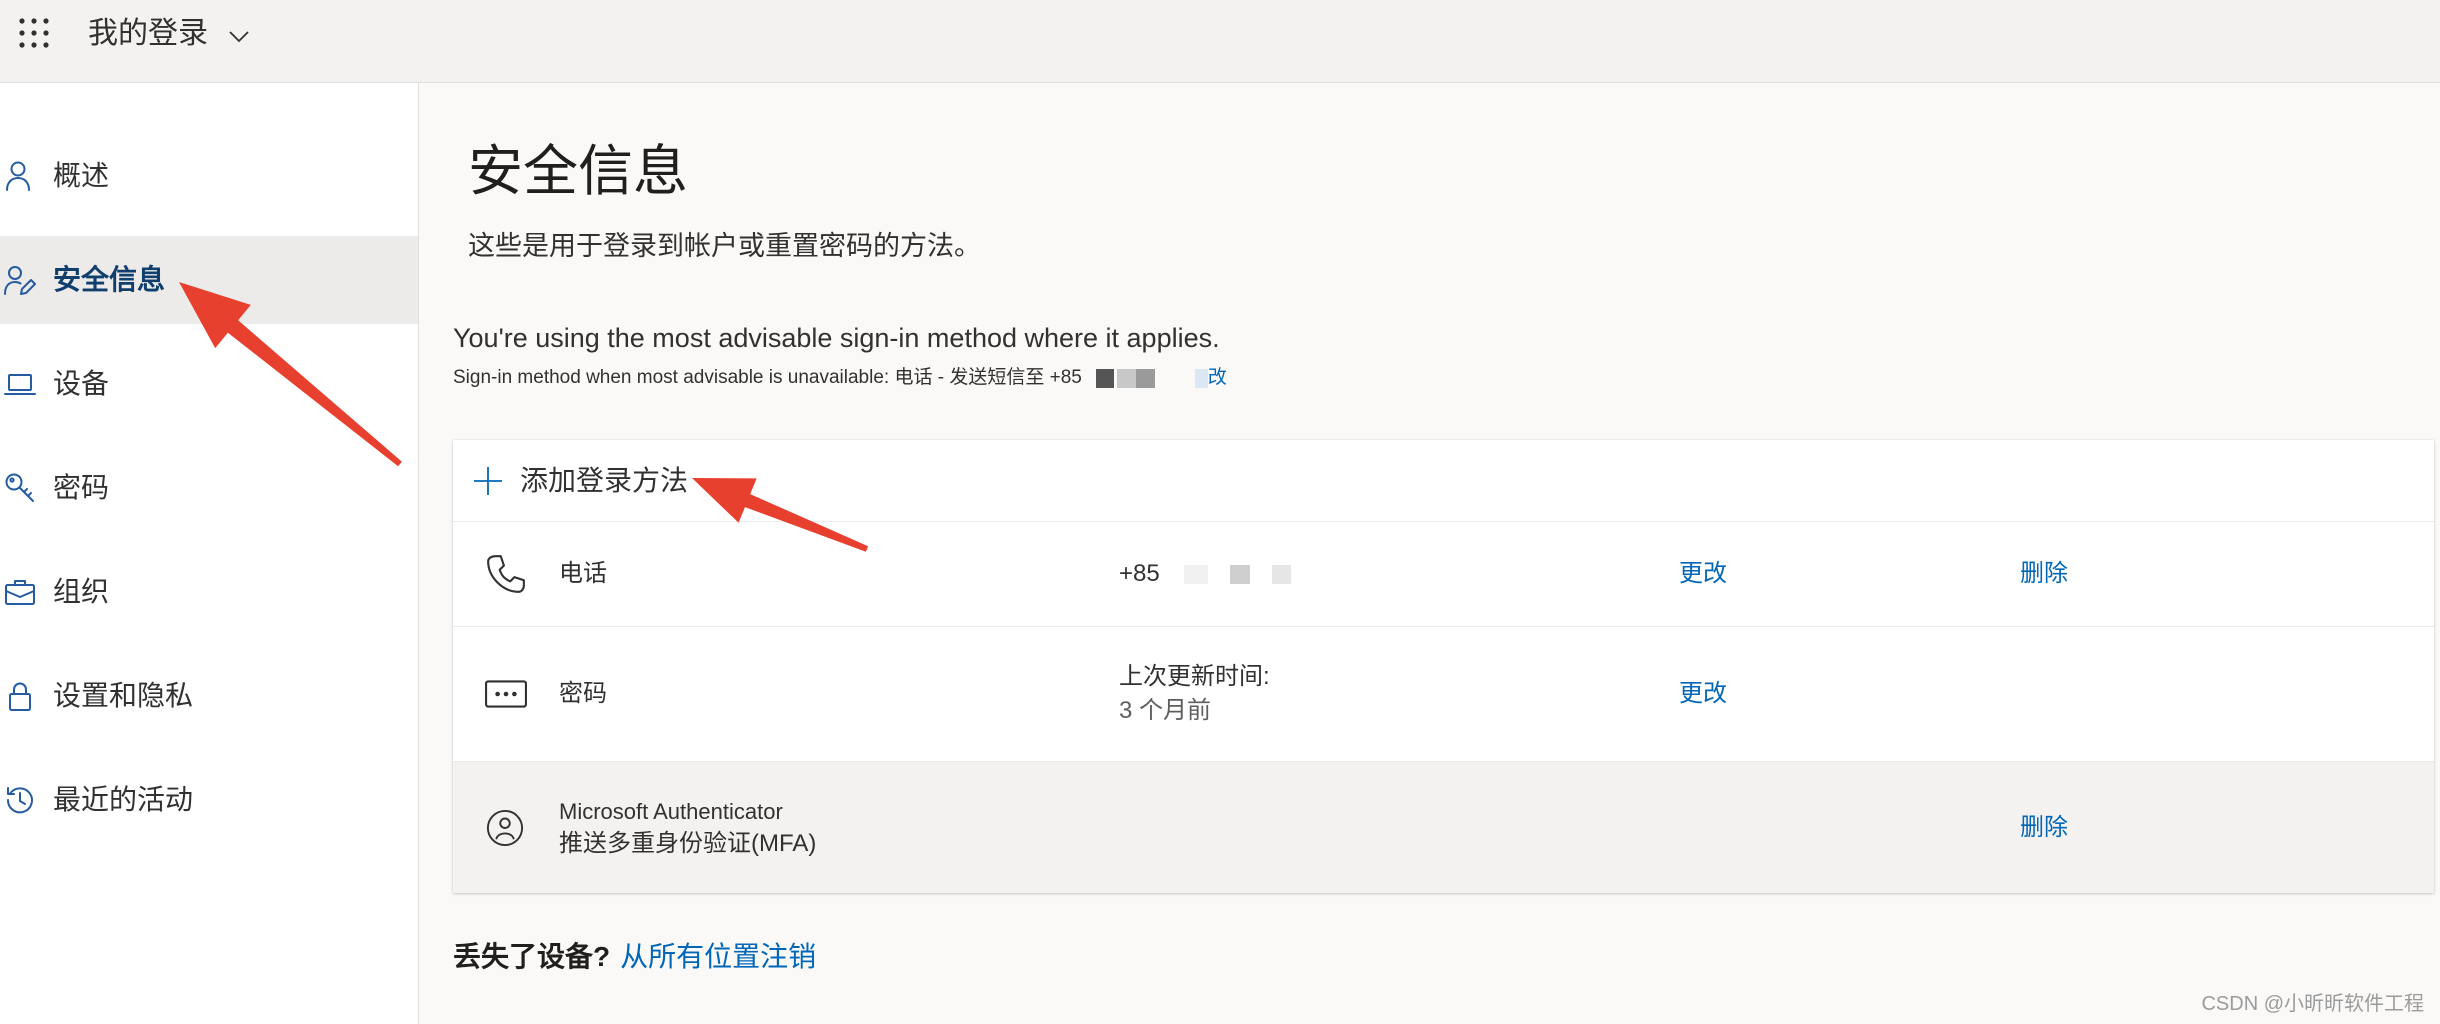  Describe the element at coordinates (20, 176) in the screenshot. I see `person-icon` at that location.